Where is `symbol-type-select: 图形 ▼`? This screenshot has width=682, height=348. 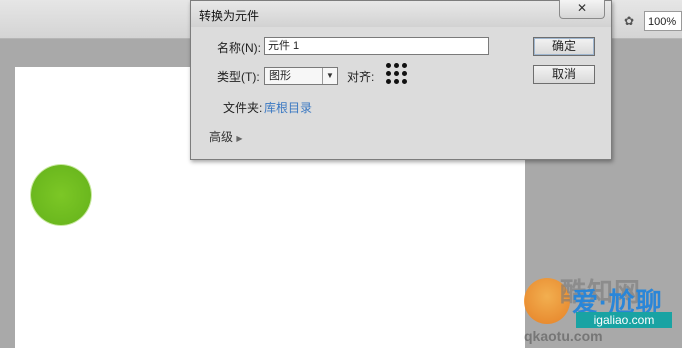 symbol-type-select: 图形 ▼ is located at coordinates (301, 76).